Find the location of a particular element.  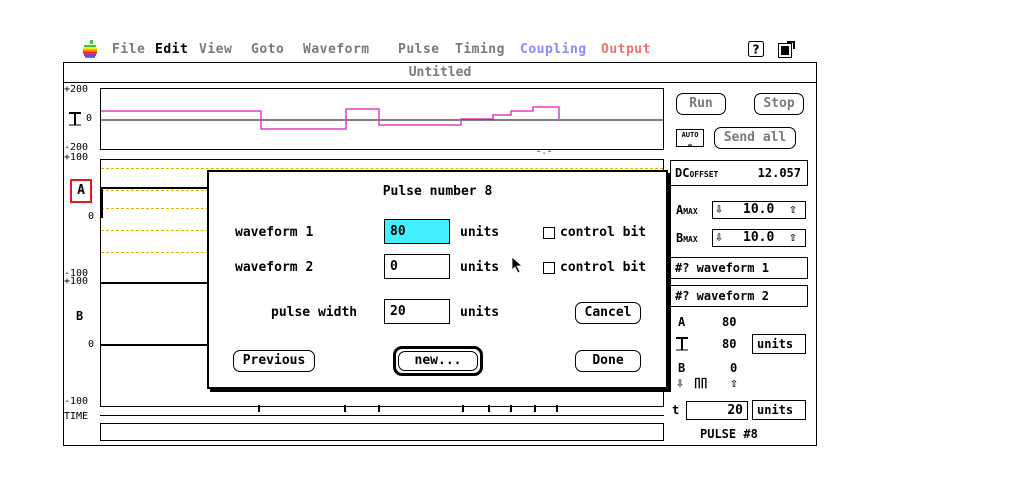

a-ylabel-max: +100 is located at coordinates (76, 157).